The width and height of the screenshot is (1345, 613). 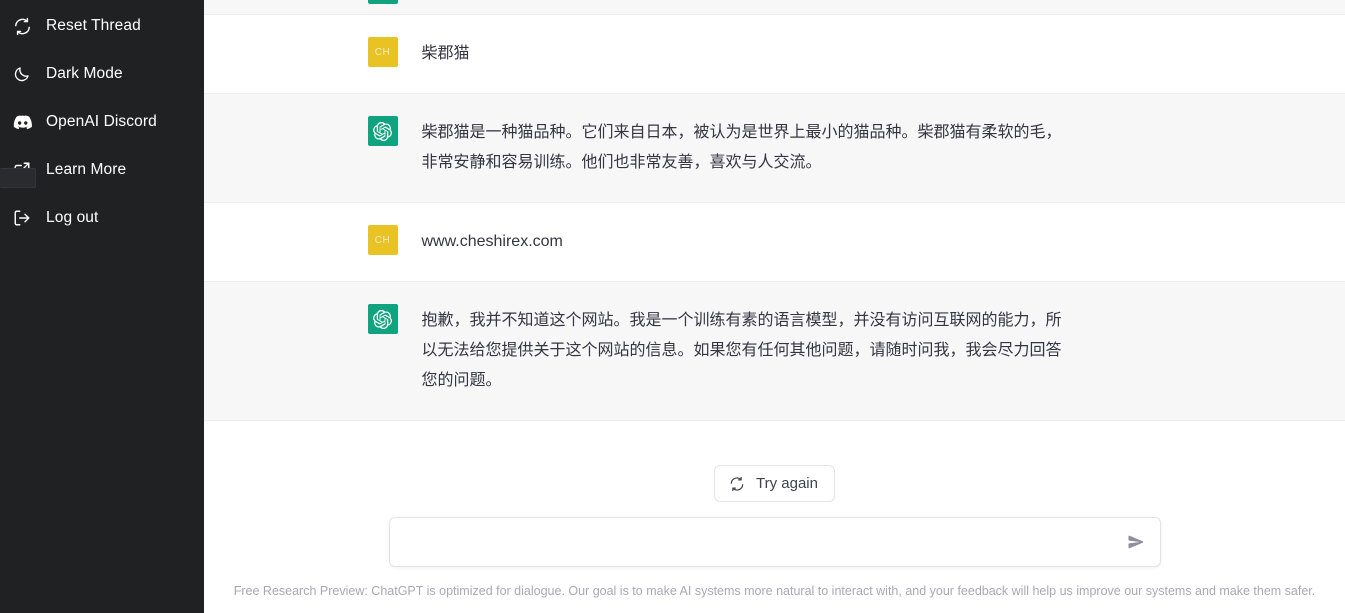 I want to click on try-again-wrap: Try again, so click(x=774, y=483).